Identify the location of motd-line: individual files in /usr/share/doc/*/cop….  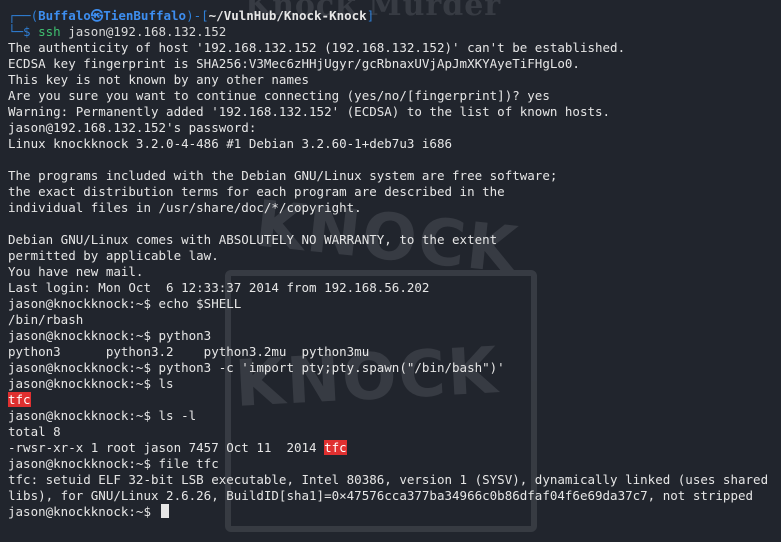
(185, 207).